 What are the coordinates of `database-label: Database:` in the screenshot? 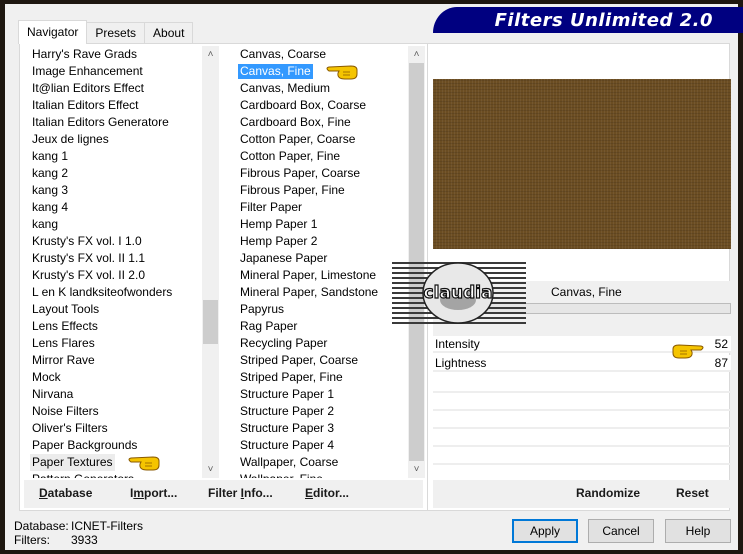 It's located at (41, 526).